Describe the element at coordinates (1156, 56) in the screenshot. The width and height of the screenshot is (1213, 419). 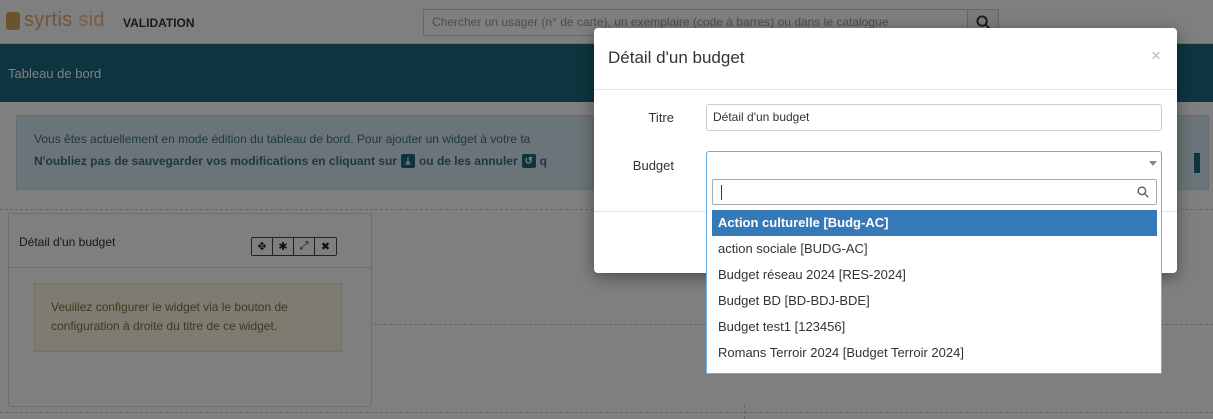
I see `modal-close-button: ×` at that location.